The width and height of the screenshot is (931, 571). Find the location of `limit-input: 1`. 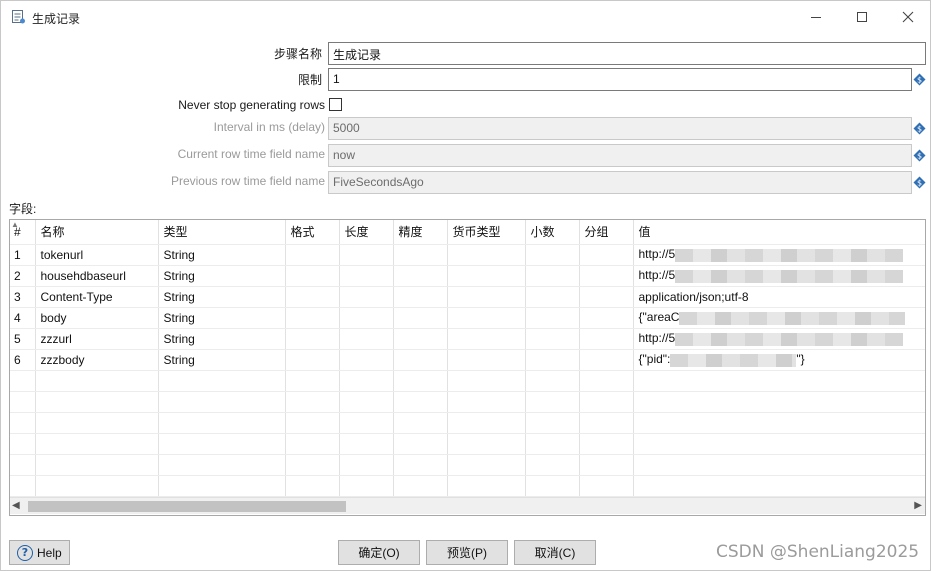

limit-input: 1 is located at coordinates (620, 79).